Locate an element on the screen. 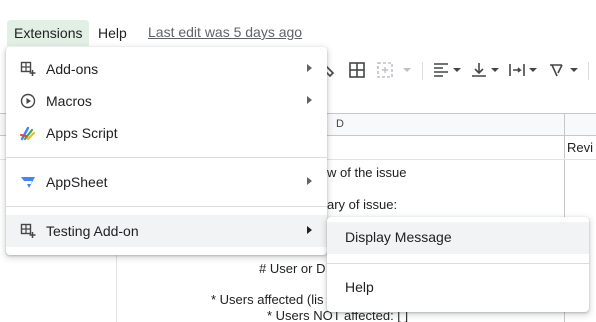  cell-text: # User or D is located at coordinates (292, 268).